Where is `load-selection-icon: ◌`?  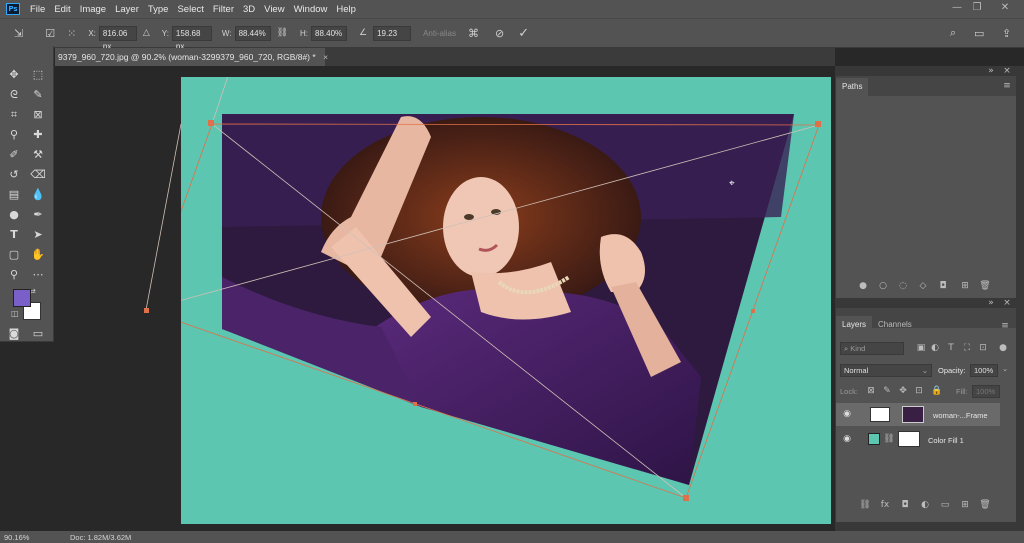
load-selection-icon: ◌ is located at coordinates (903, 286).